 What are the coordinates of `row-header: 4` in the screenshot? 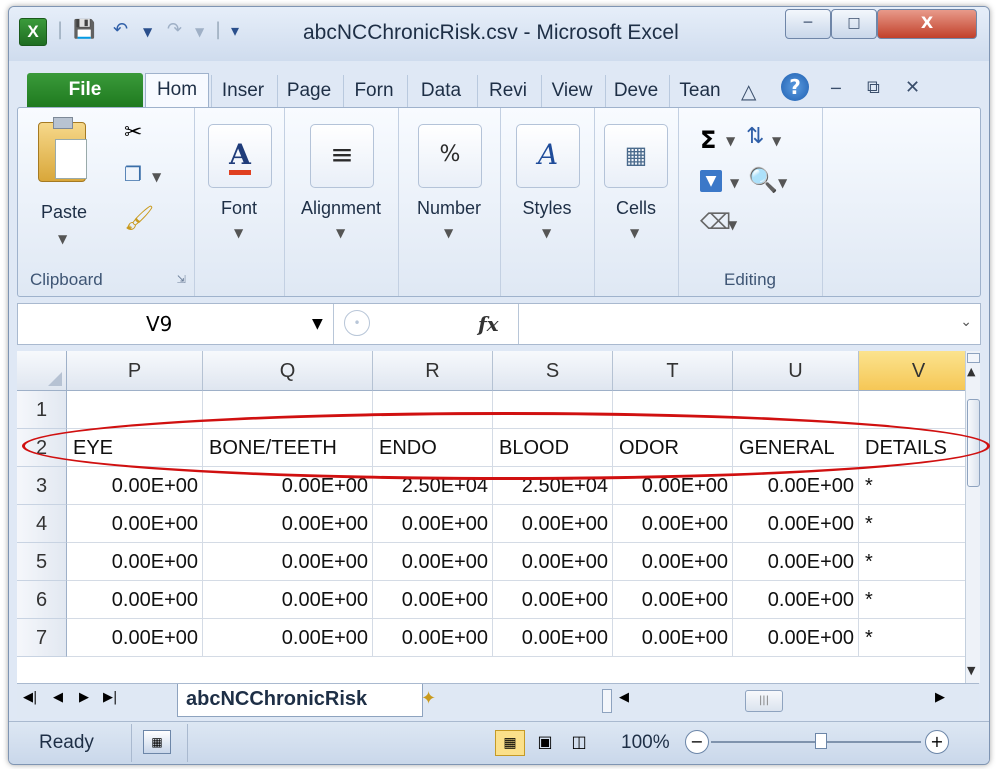 It's located at (42, 524).